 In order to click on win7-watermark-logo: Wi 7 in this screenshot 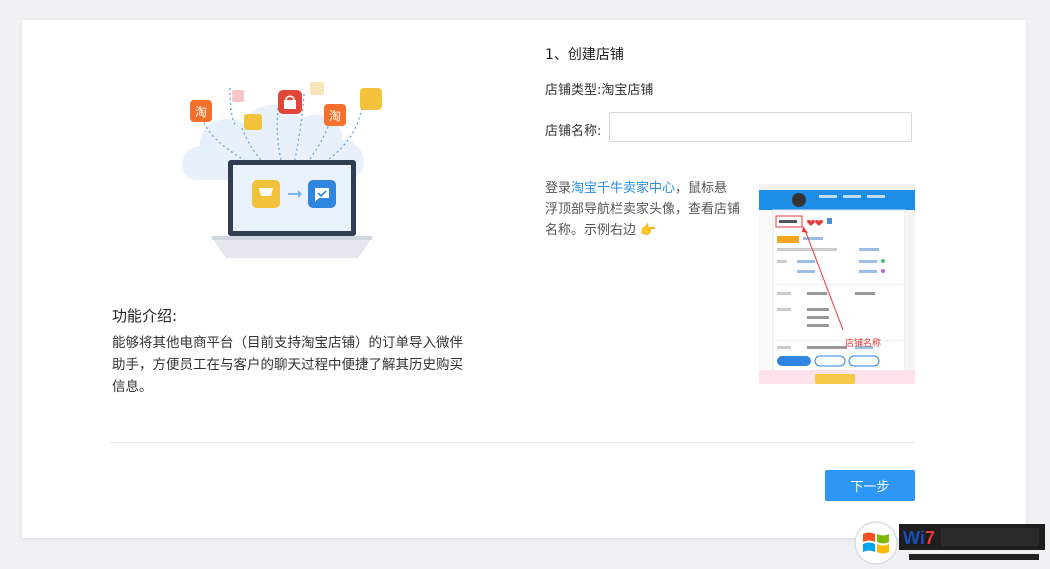, I will do `click(949, 543)`.